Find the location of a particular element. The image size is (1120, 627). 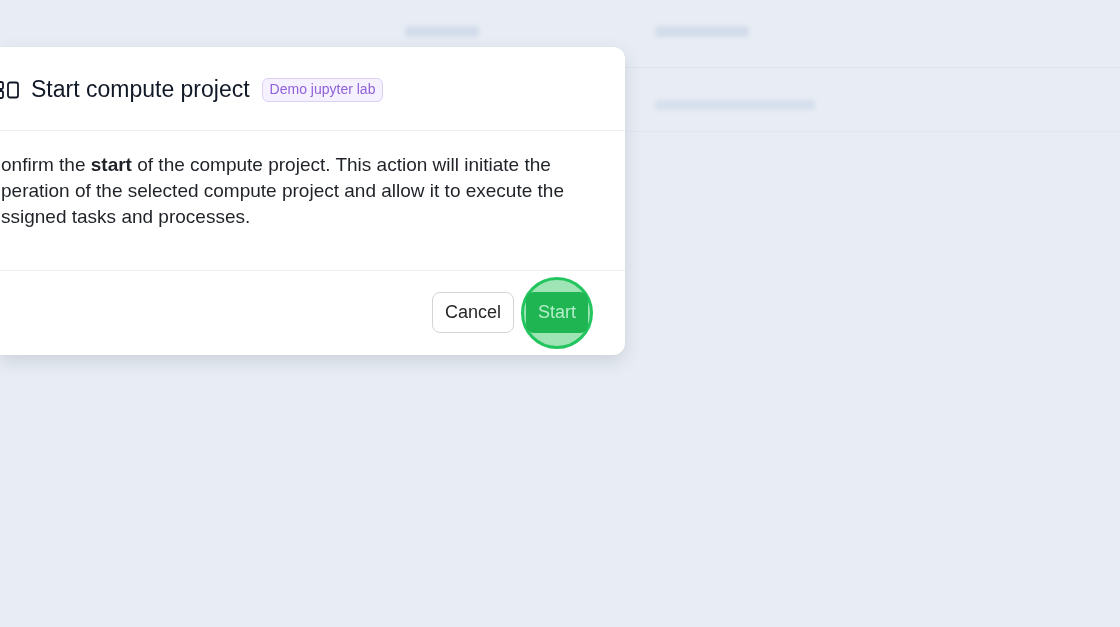

project-tag: Demo jupyter lab is located at coordinates (322, 89).